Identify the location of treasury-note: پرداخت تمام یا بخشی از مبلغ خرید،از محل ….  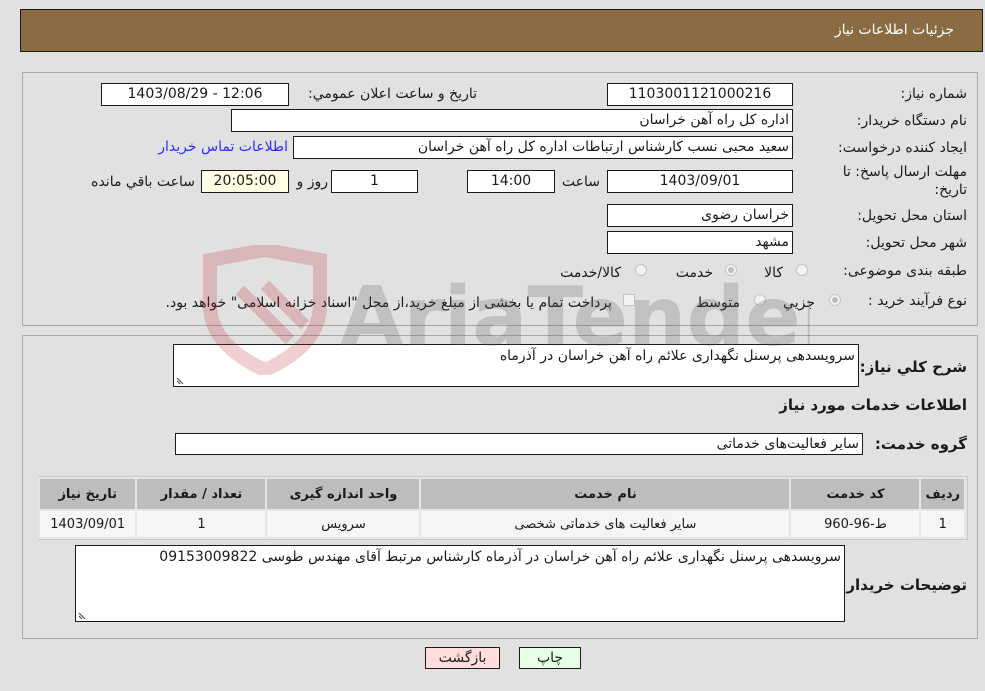
(388, 303).